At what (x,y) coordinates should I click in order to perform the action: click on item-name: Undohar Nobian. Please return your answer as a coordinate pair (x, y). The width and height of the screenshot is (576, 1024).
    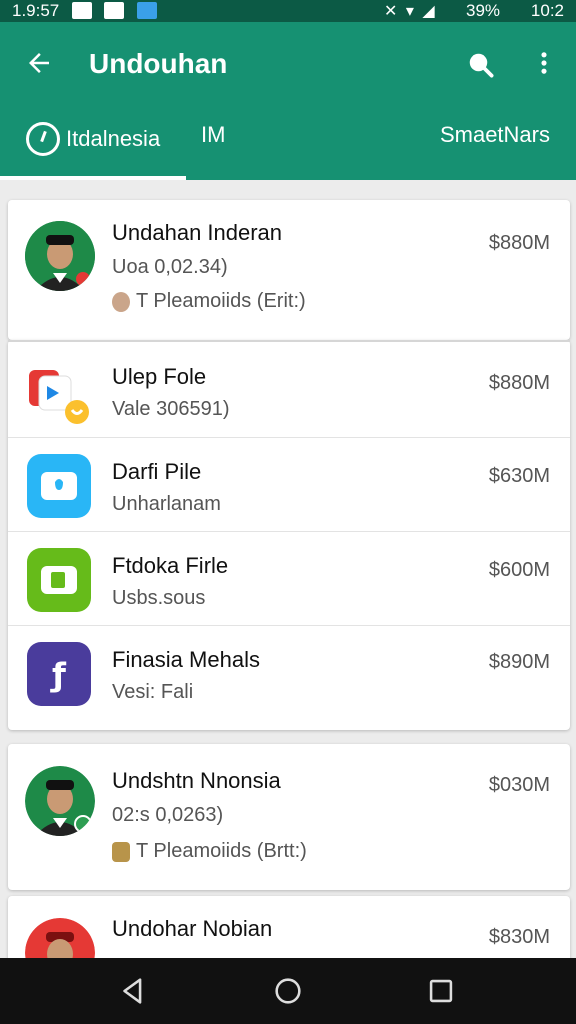
    Looking at the image, I should click on (192, 928).